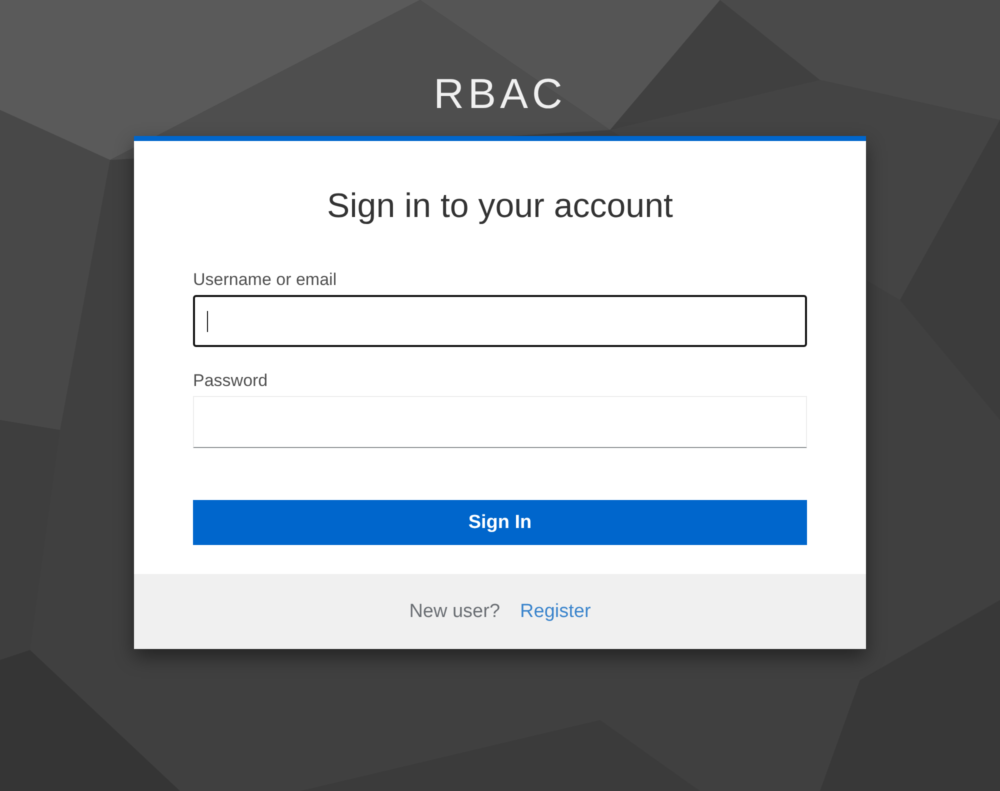 This screenshot has width=1000, height=791. What do you see at coordinates (500, 206) in the screenshot?
I see `card-heading: Sign in to your account` at bounding box center [500, 206].